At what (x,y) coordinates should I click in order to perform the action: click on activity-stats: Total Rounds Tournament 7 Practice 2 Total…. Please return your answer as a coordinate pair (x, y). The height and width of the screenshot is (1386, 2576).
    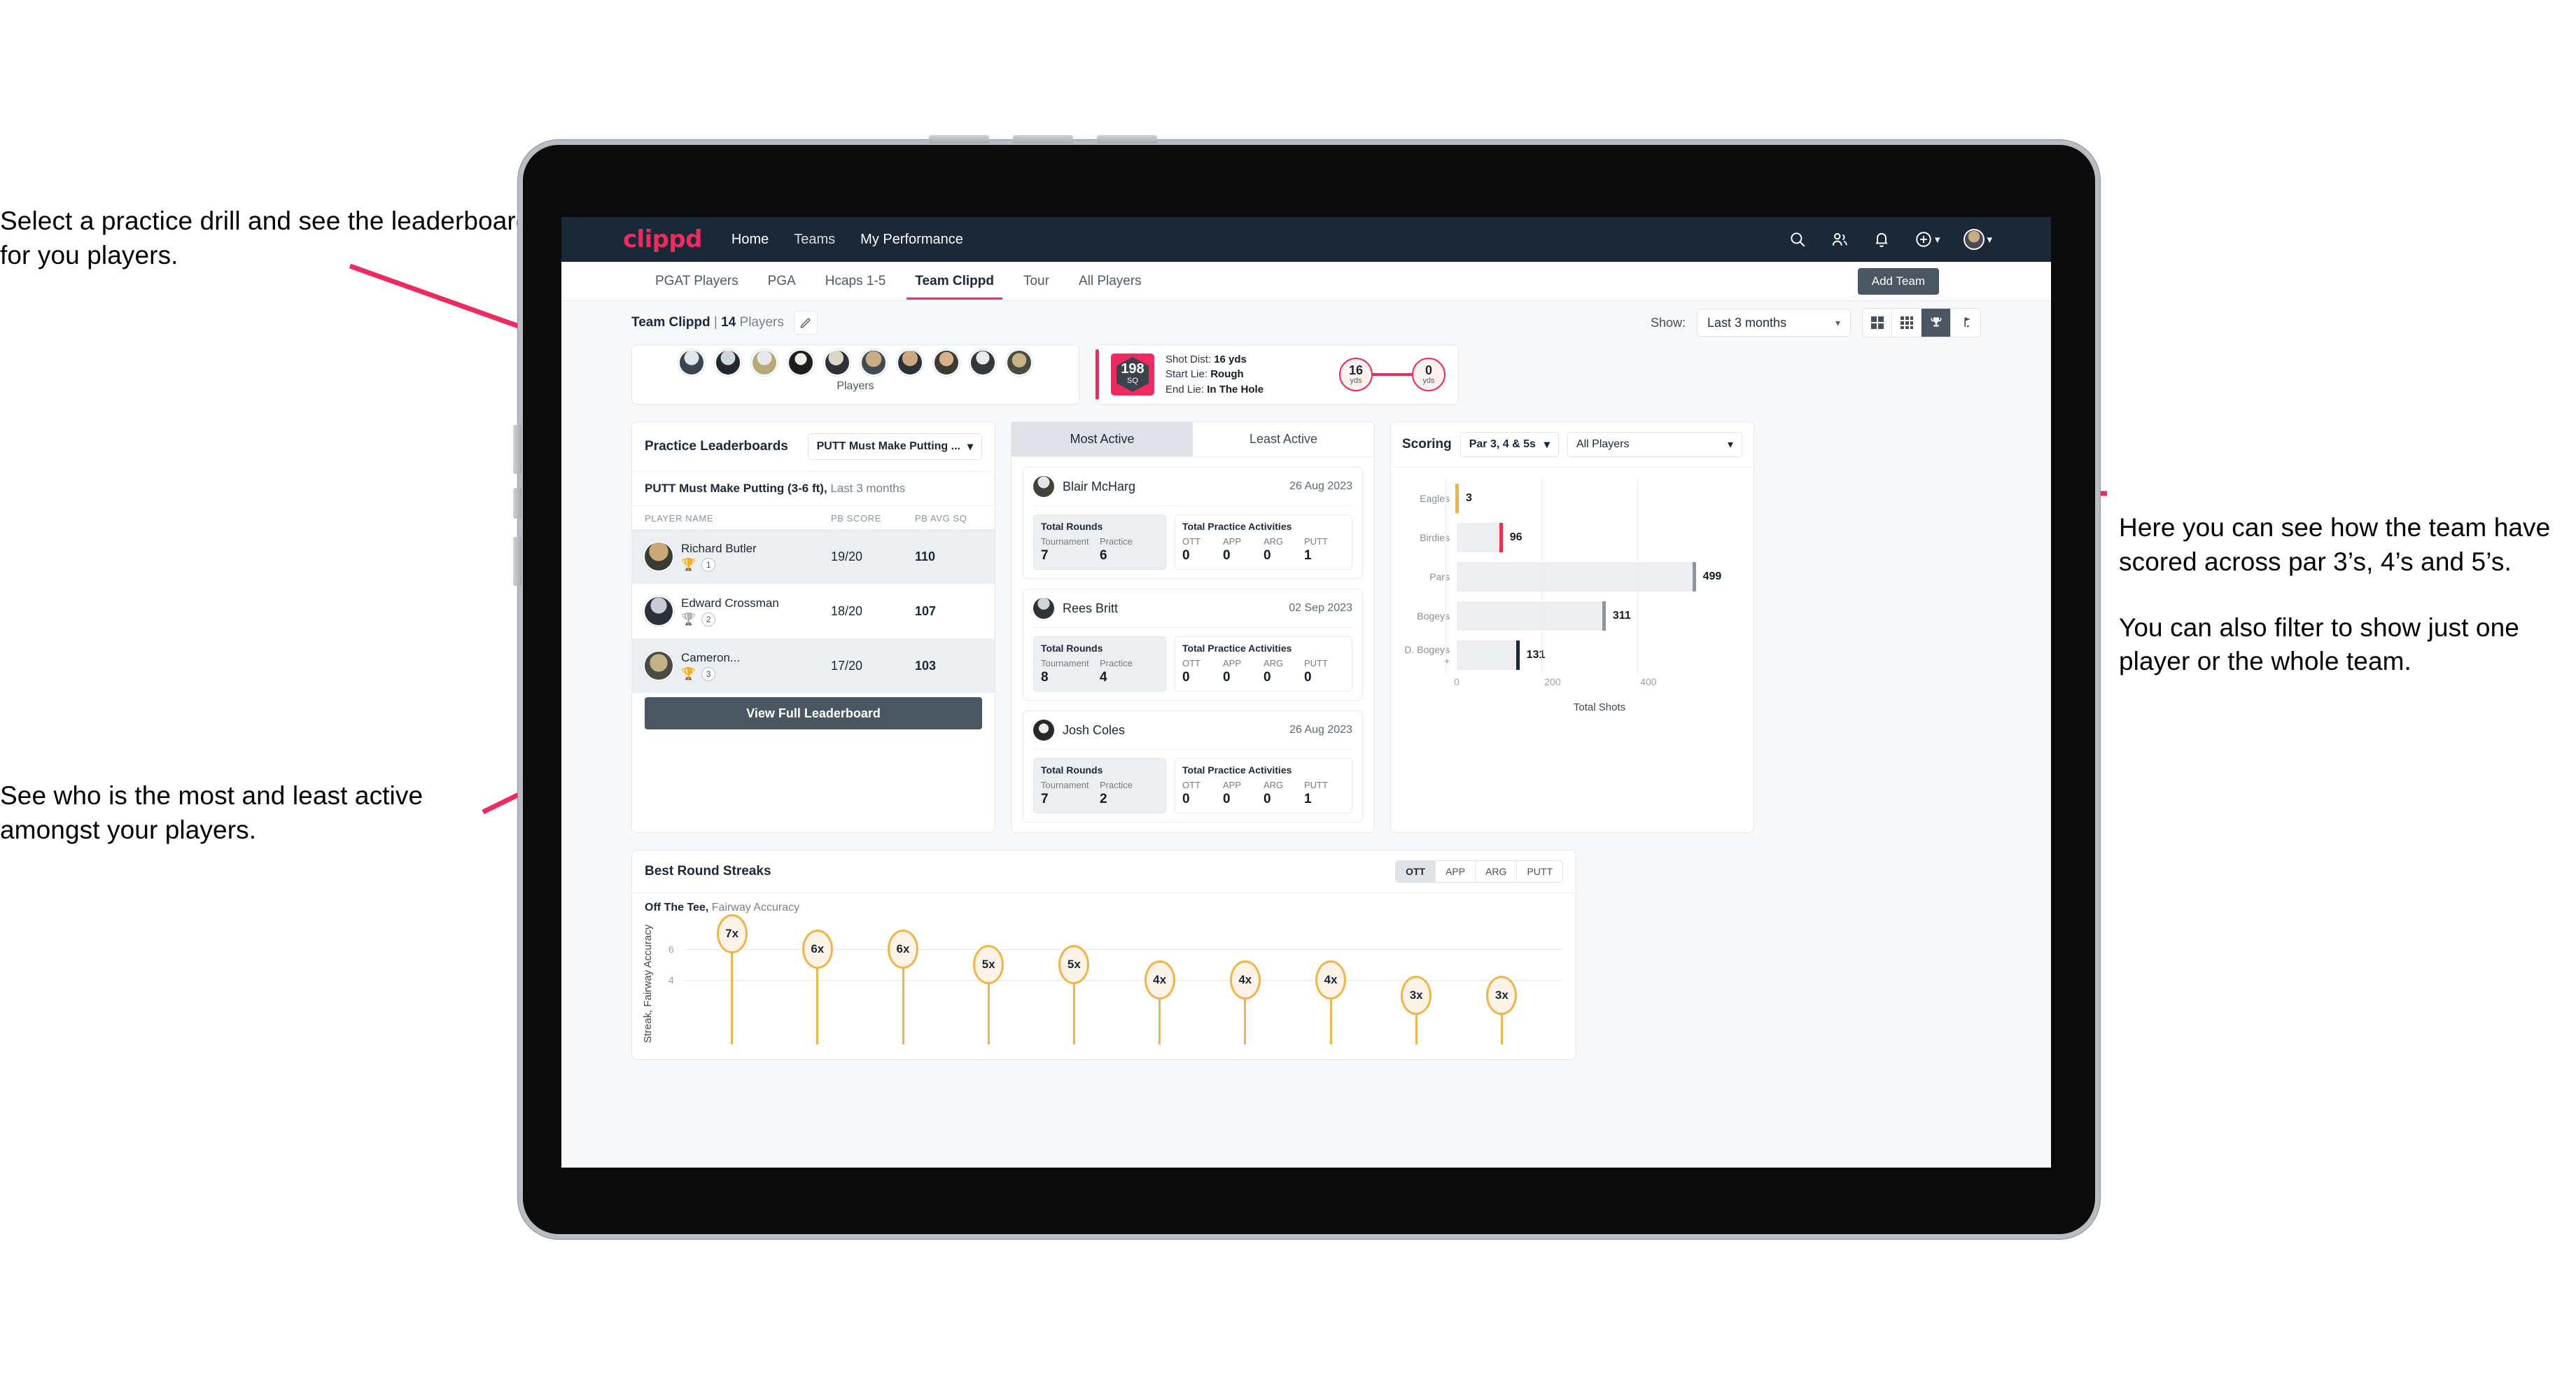
    Looking at the image, I should click on (1192, 781).